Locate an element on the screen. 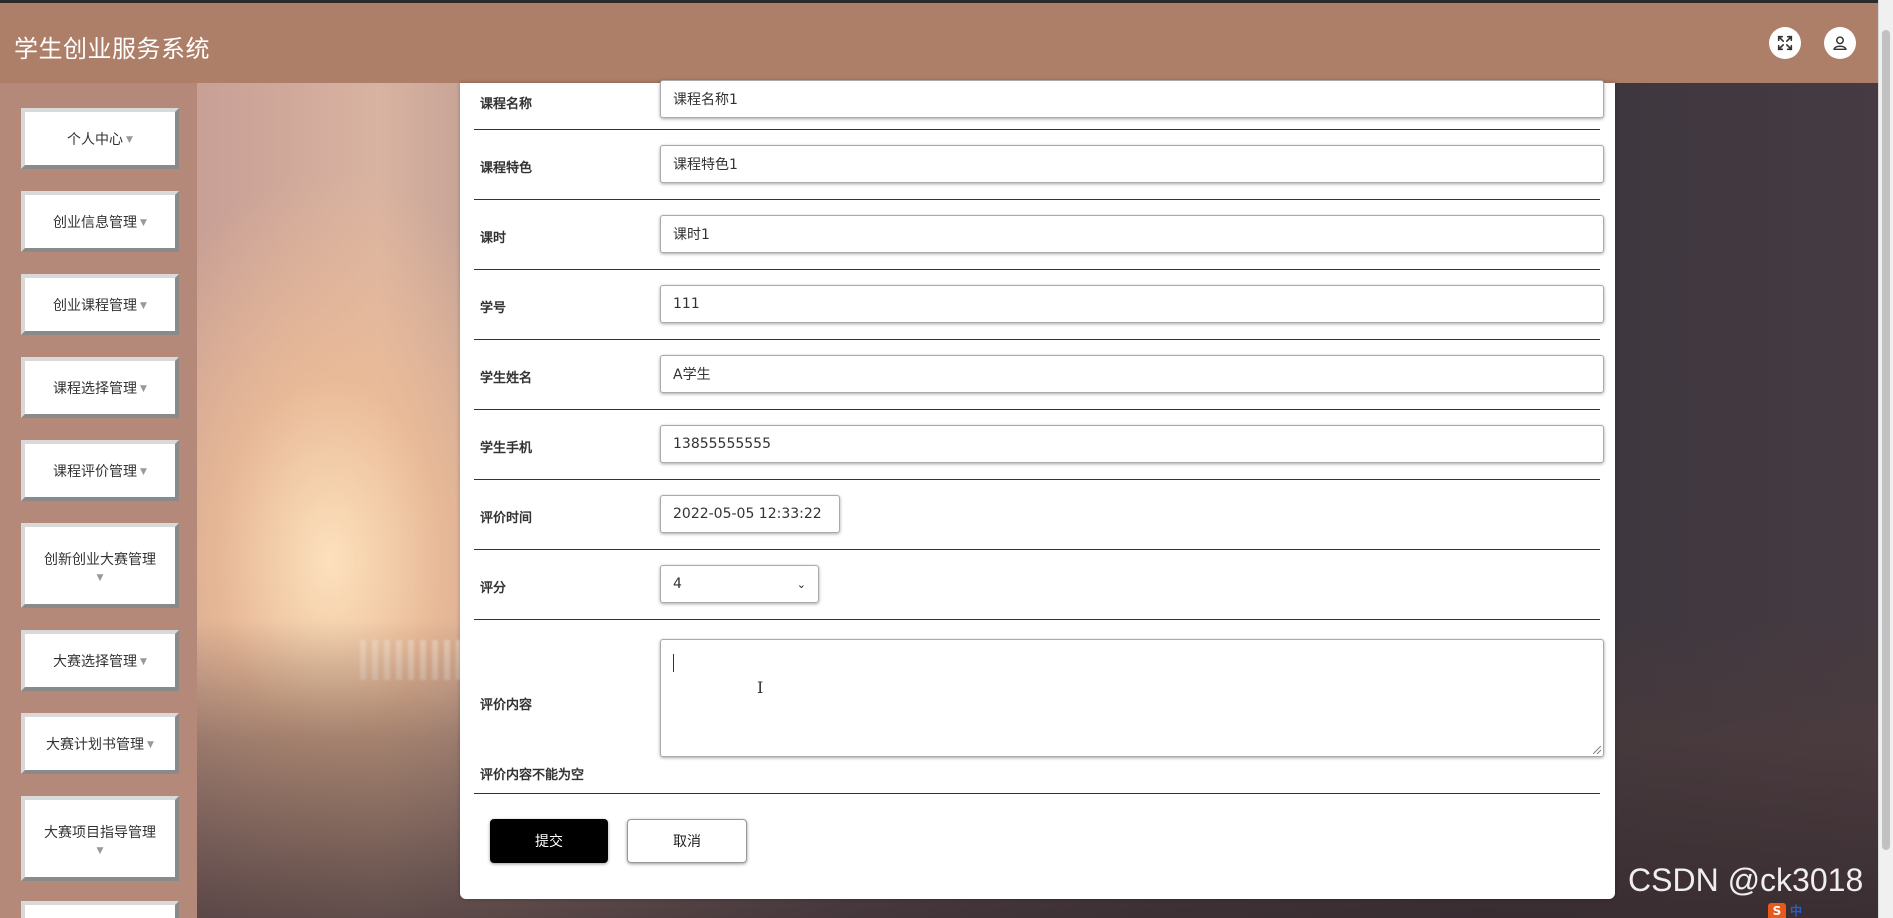 This screenshot has height=918, width=1893. field-label: 评价内容 is located at coordinates (506, 705).